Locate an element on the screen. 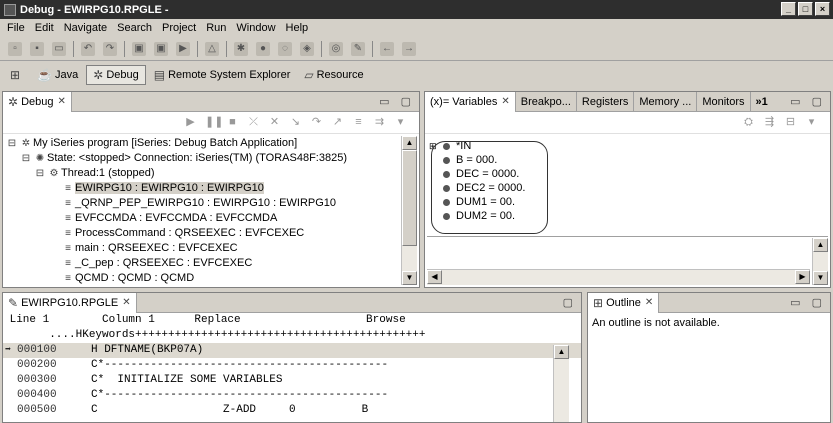  menu-edit: Edit is located at coordinates (44, 28).